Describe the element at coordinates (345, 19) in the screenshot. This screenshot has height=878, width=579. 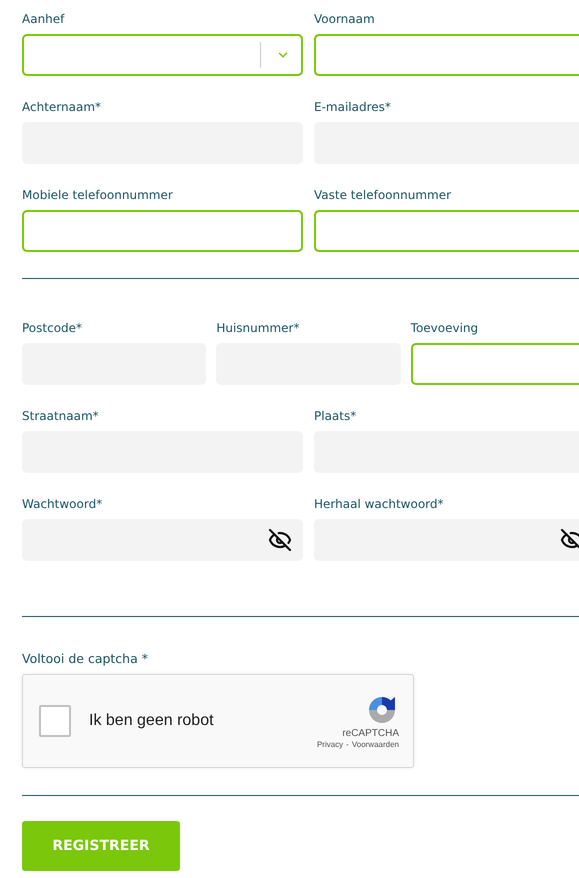
I see `field-label: Voornaam` at that location.